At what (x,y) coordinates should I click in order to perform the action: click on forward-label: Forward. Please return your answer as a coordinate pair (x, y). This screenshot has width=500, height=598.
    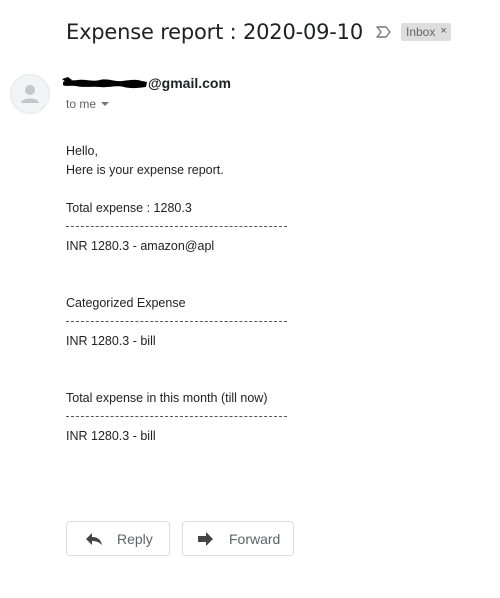
    Looking at the image, I should click on (255, 538).